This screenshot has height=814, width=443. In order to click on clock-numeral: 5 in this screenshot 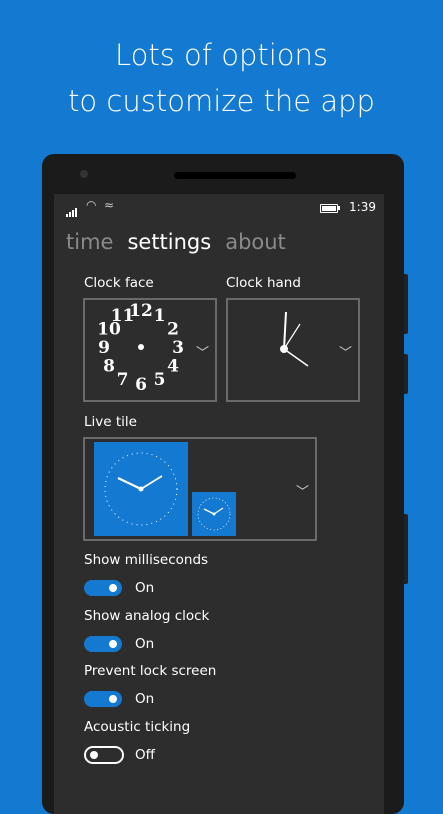, I will do `click(160, 380)`.